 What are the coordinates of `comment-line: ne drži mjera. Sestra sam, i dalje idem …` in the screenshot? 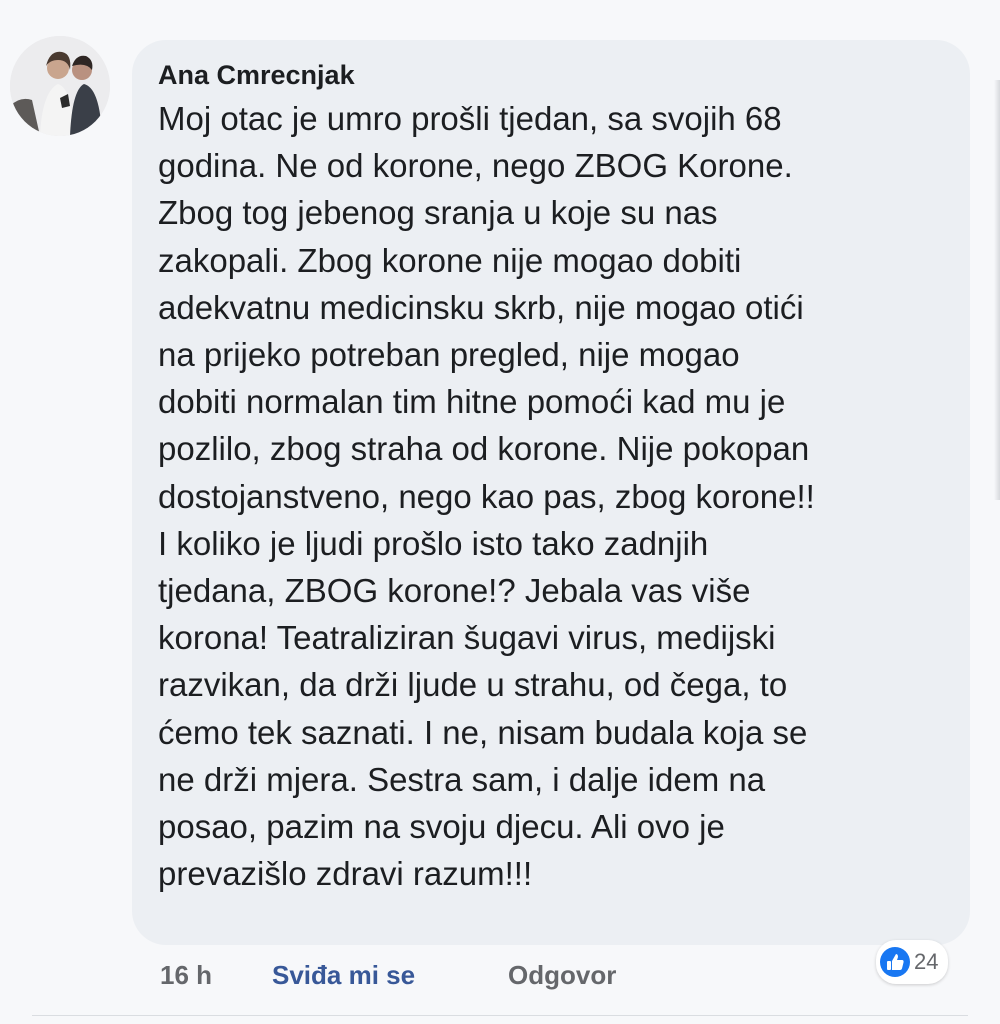 It's located at (462, 779).